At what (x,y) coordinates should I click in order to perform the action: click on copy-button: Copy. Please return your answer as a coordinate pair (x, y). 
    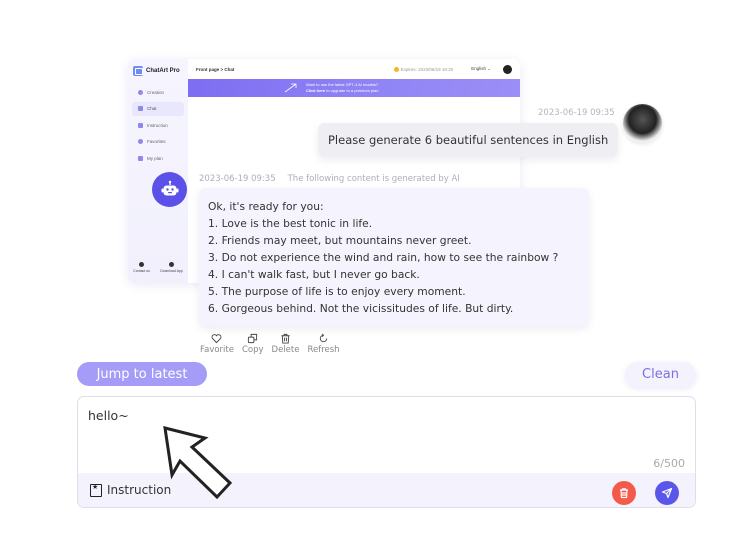
    Looking at the image, I should click on (253, 344).